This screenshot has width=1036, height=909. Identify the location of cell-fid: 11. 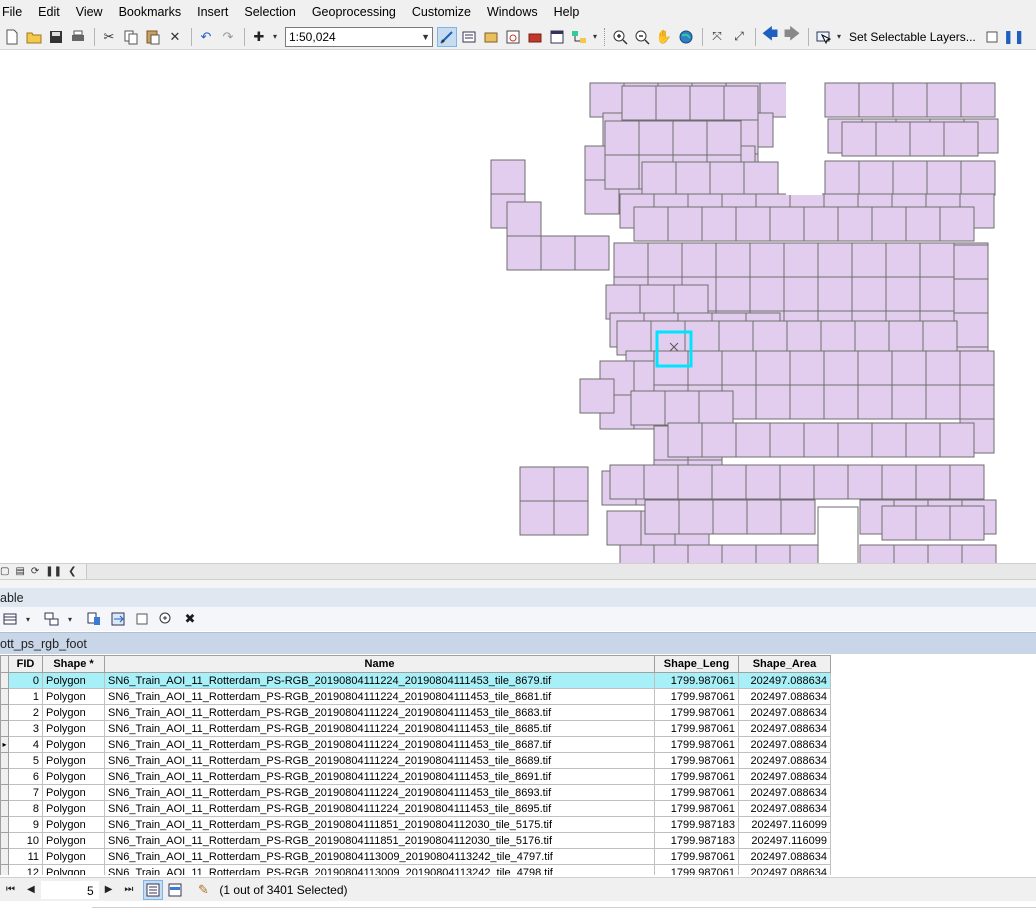
(25, 856).